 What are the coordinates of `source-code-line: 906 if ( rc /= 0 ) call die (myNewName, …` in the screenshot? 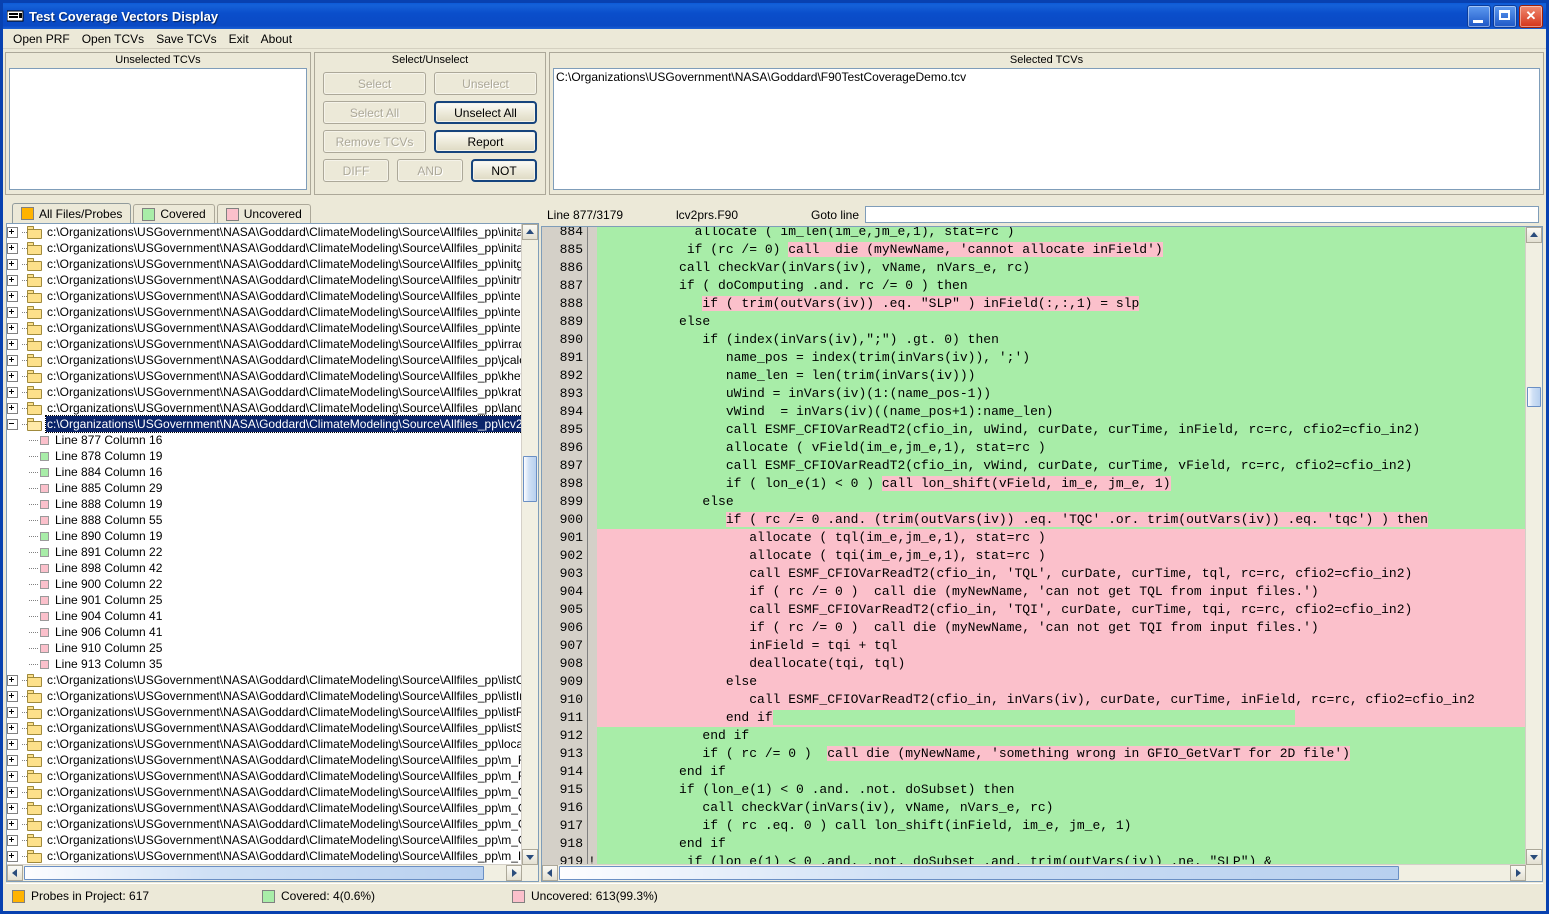 It's located at (1034, 628).